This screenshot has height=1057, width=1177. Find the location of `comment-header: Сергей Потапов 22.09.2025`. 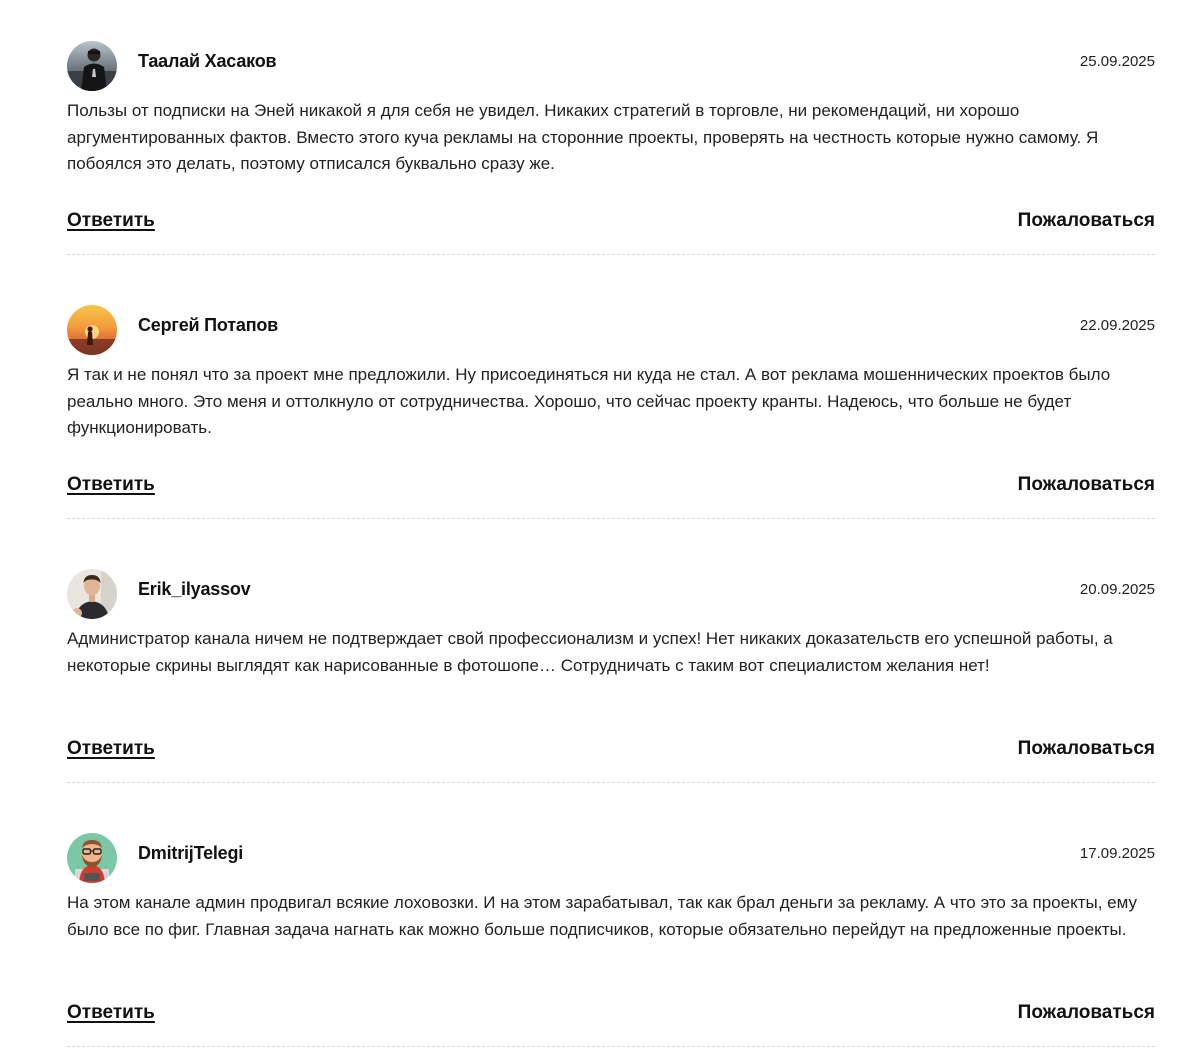

comment-header: Сергей Потапов 22.09.2025 is located at coordinates (611, 330).